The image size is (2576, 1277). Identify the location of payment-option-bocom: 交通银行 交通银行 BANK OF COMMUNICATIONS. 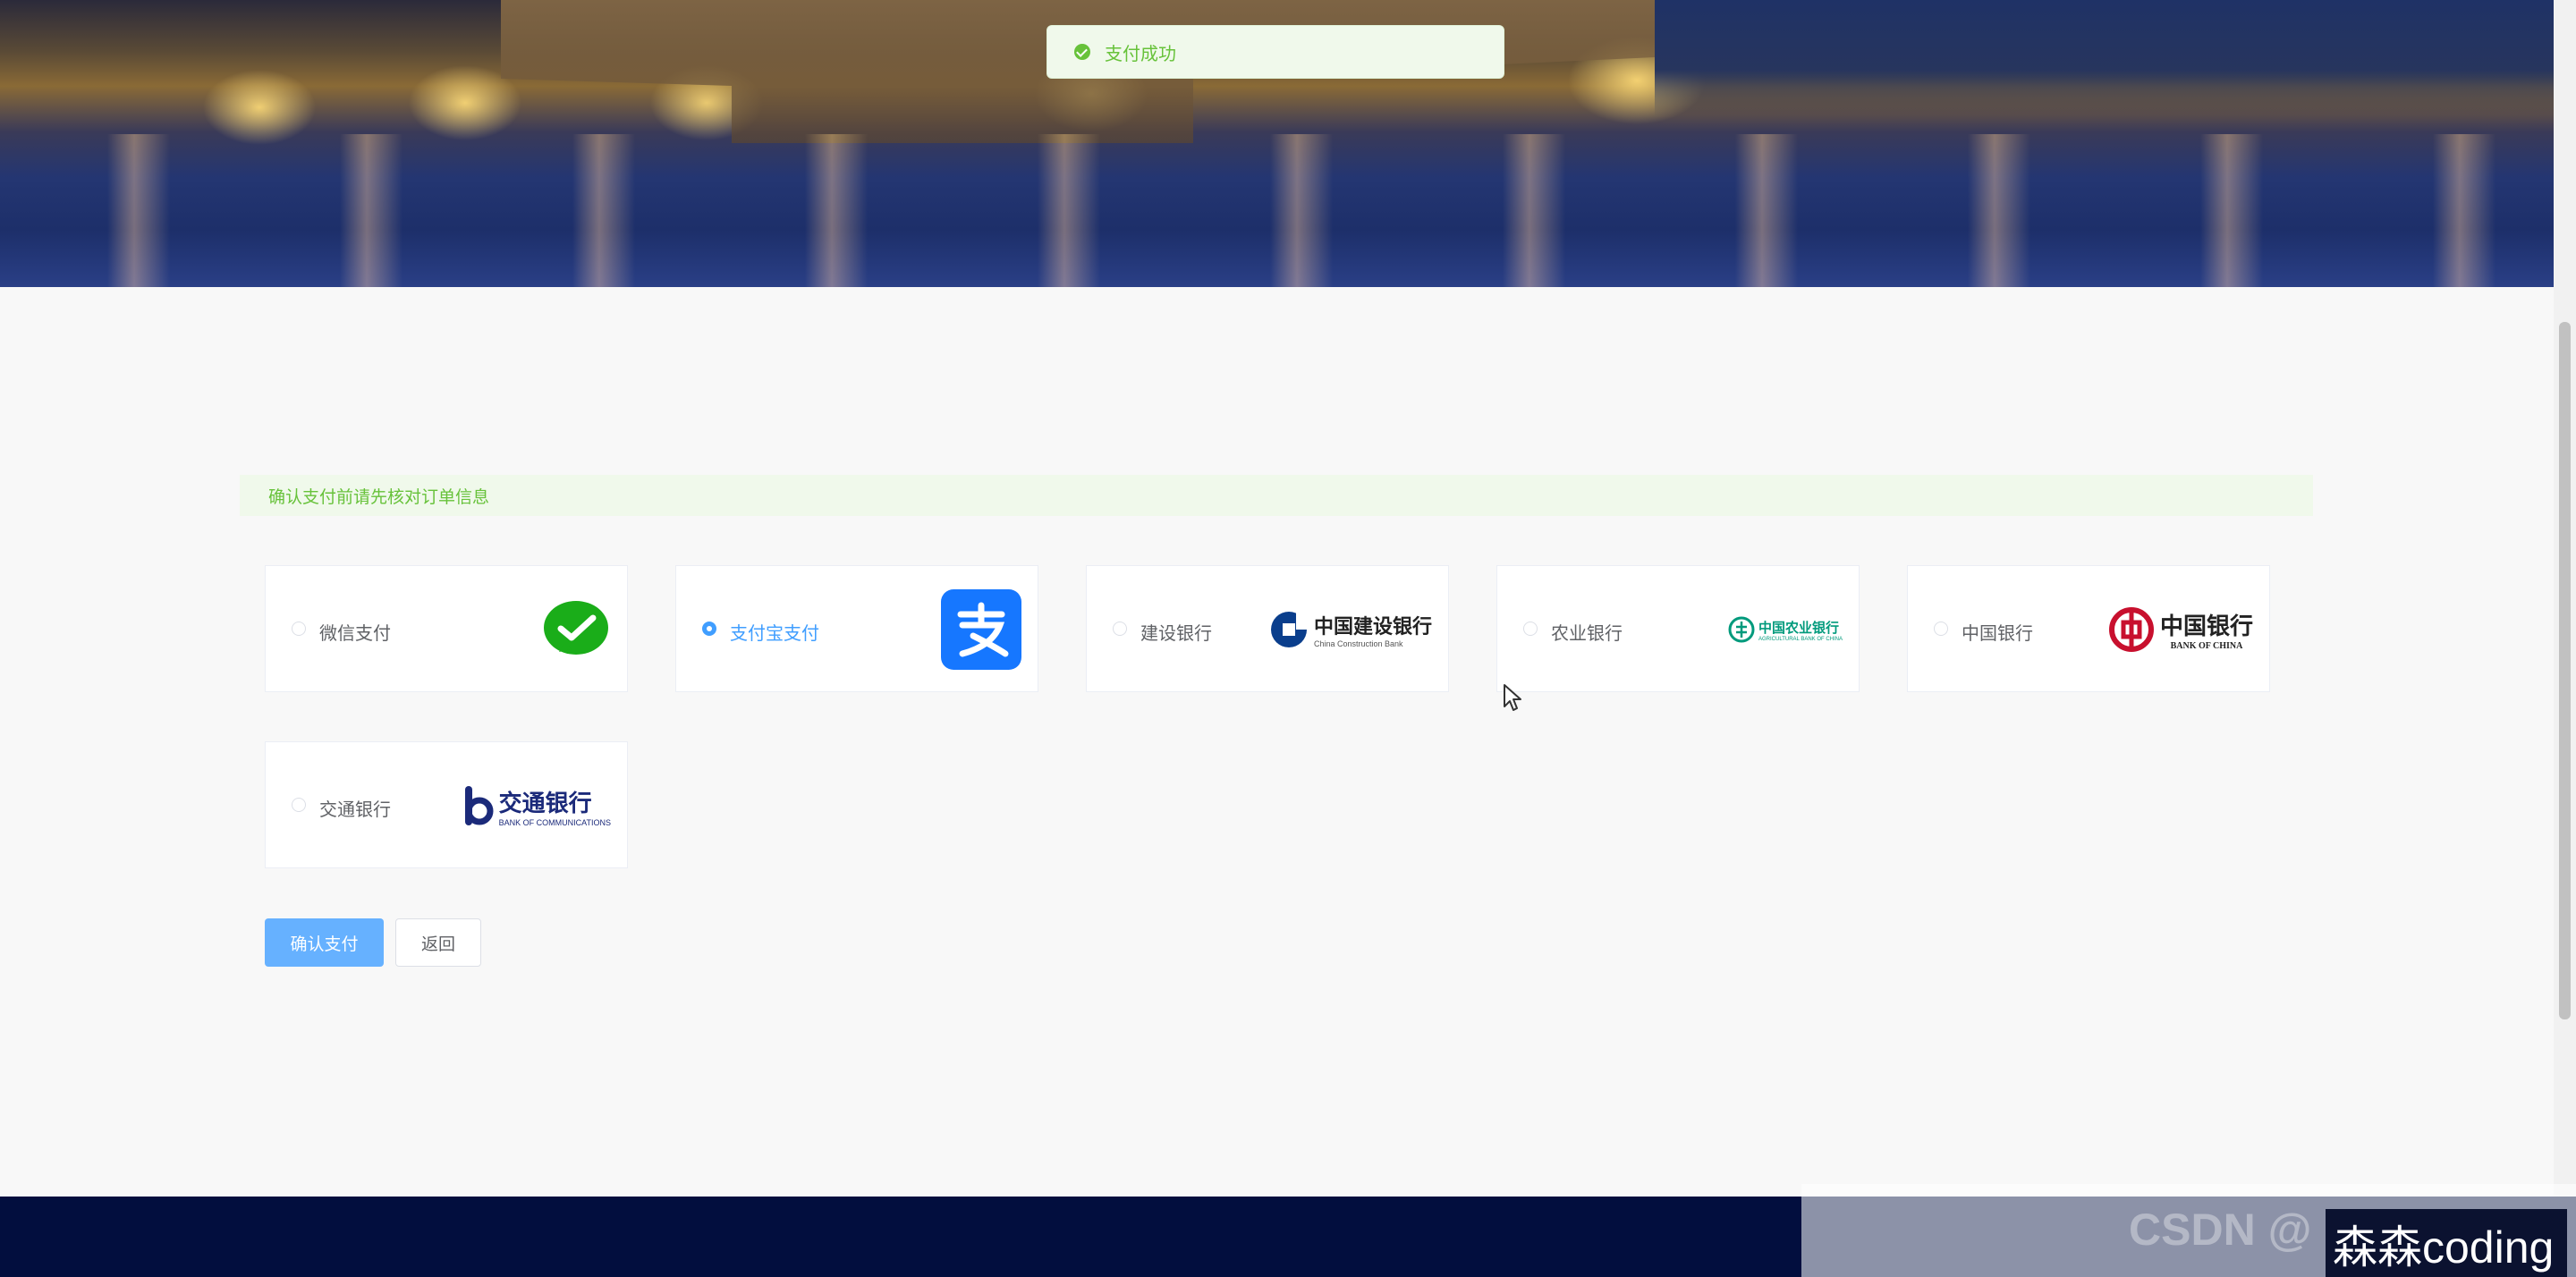
(446, 804).